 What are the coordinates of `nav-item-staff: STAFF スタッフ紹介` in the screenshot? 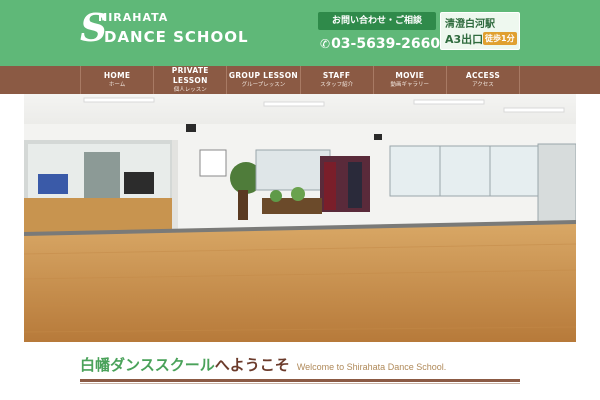 It's located at (336, 80).